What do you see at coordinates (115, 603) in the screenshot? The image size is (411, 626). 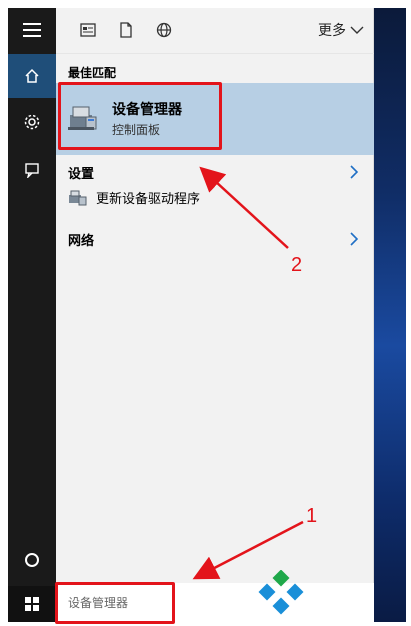 I see `annotation-box-search` at bounding box center [115, 603].